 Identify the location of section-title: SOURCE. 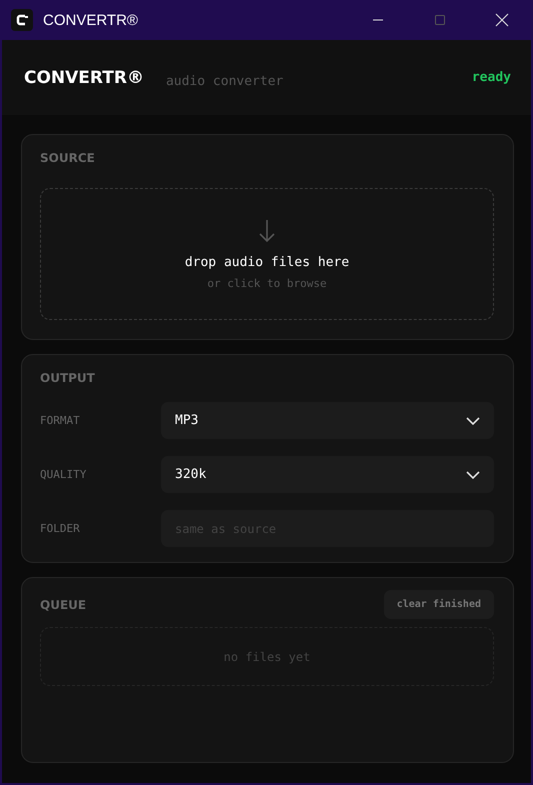
(68, 158).